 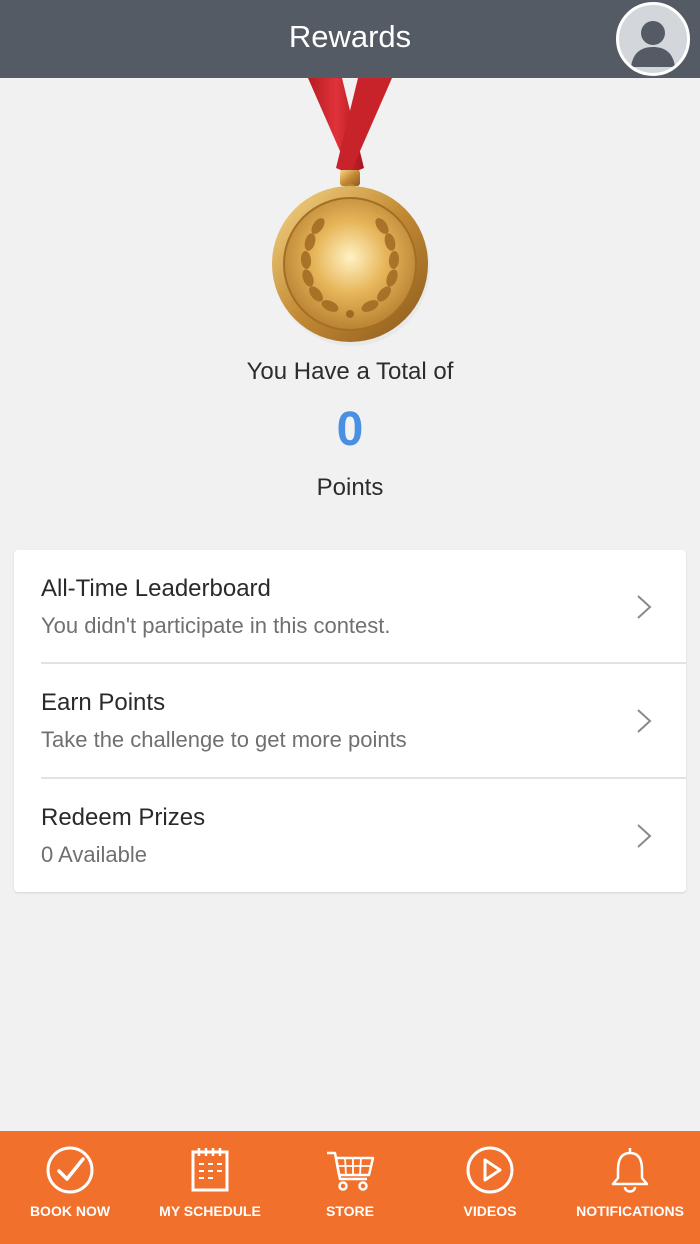 I want to click on tab-videos-label: VIDEOS, so click(x=490, y=1211).